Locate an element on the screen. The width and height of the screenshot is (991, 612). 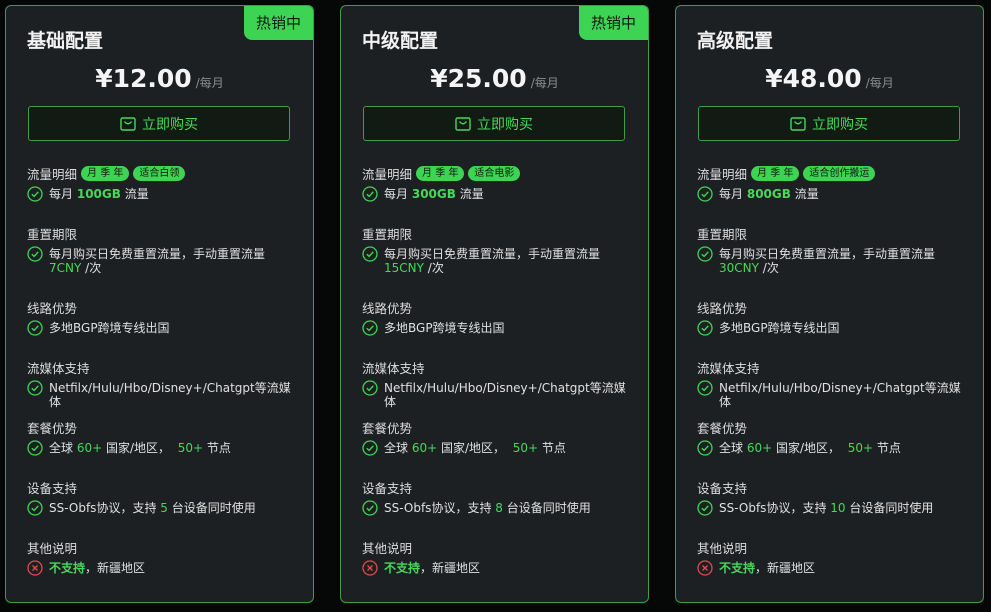
section-traffic: 流量明细月 季 年适合白领 每月 100GB 流量 is located at coordinates (164, 183).